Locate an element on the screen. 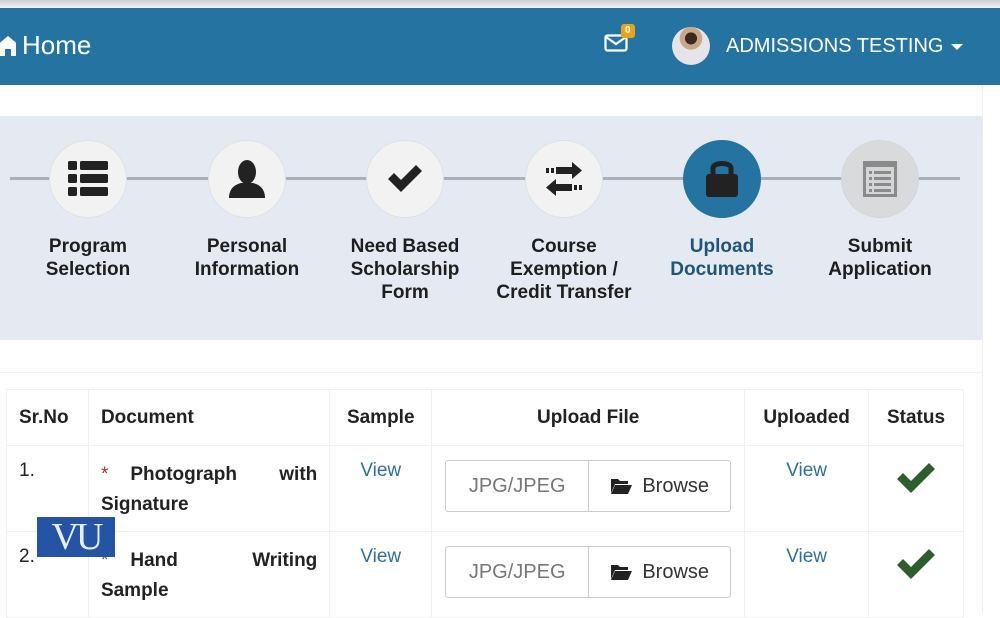  user-icon is located at coordinates (247, 179).